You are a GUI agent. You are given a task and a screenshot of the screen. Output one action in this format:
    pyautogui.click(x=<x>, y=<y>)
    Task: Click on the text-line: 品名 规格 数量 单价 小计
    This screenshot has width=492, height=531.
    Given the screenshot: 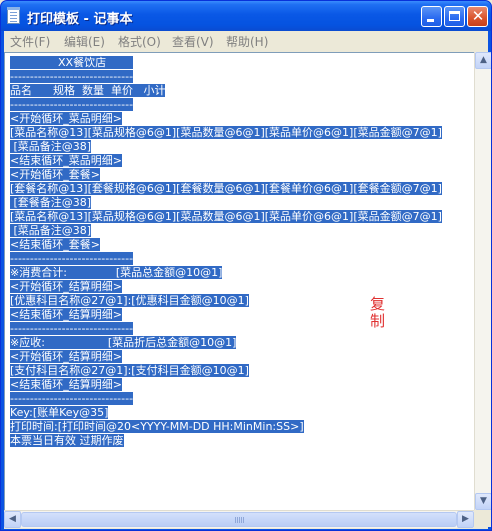 What is the action you would take?
    pyautogui.click(x=88, y=90)
    